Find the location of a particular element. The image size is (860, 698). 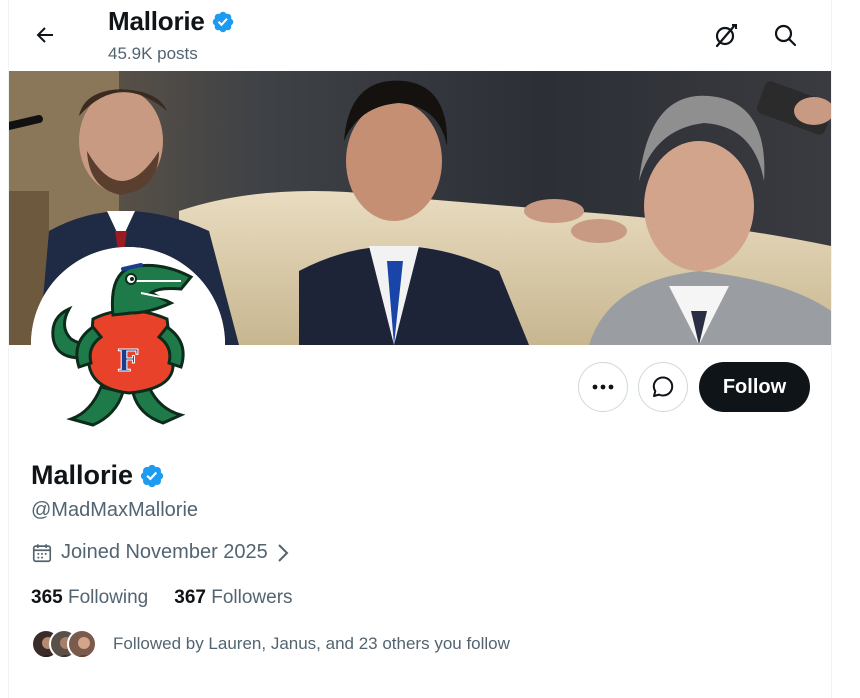

profile-avatar: F is located at coordinates (128, 344).